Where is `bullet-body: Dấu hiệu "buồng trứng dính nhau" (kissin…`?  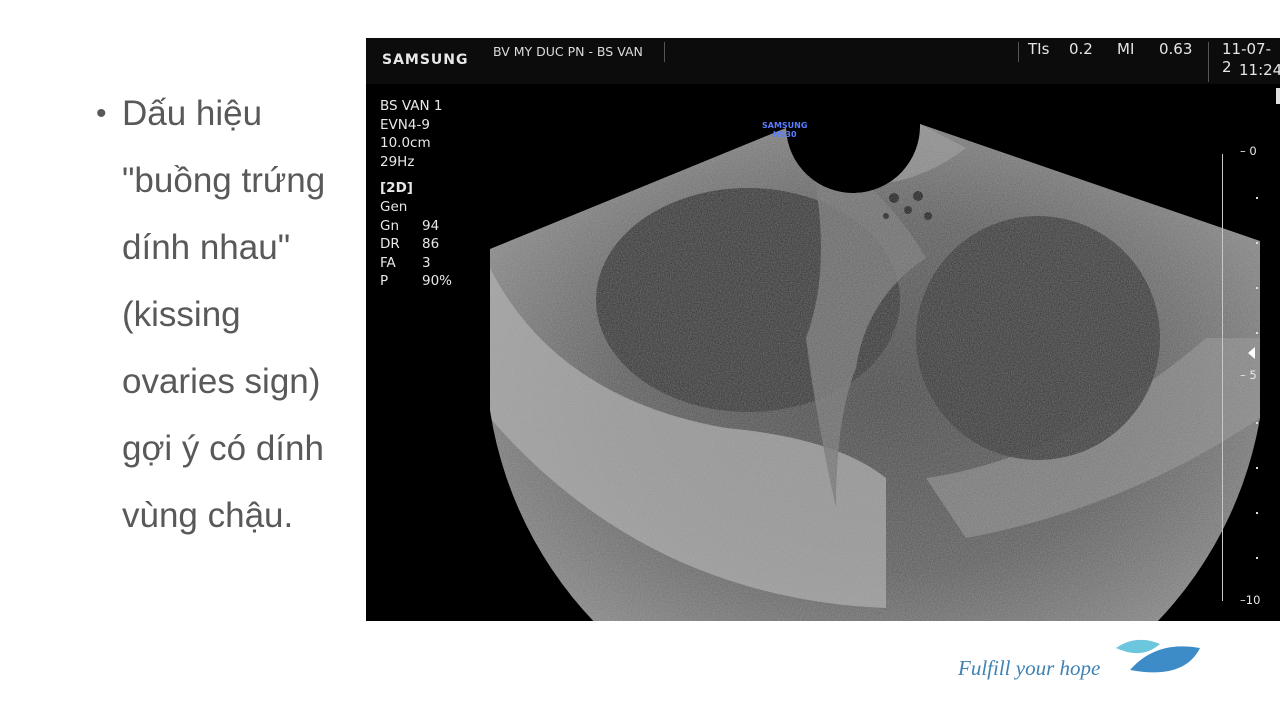
bullet-body: Dấu hiệu "buồng trứng dính nhau" (kissin… is located at coordinates (242, 314).